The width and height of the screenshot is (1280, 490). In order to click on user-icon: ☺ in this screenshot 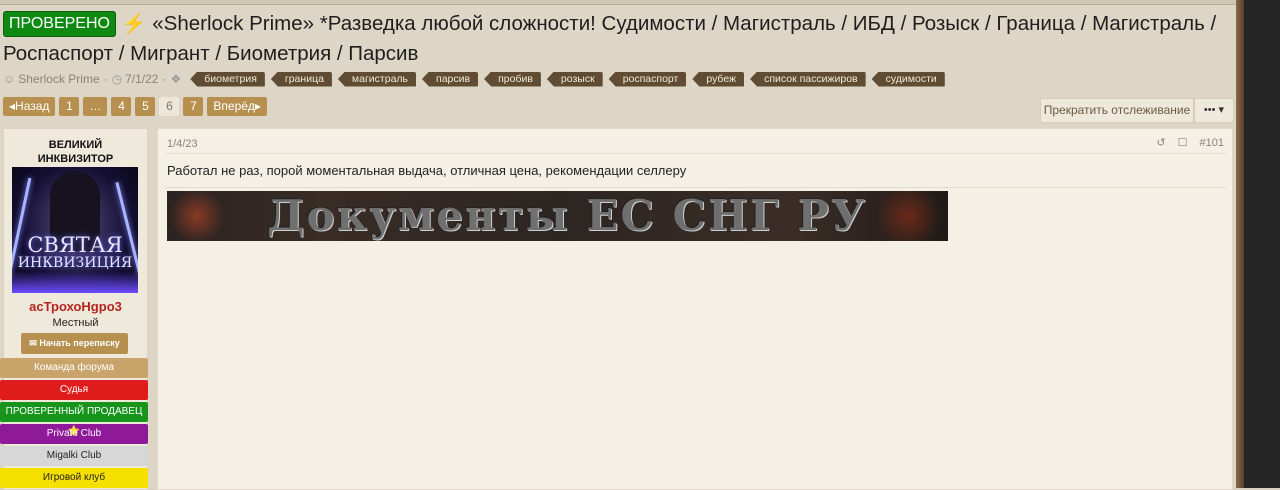, I will do `click(9, 79)`.